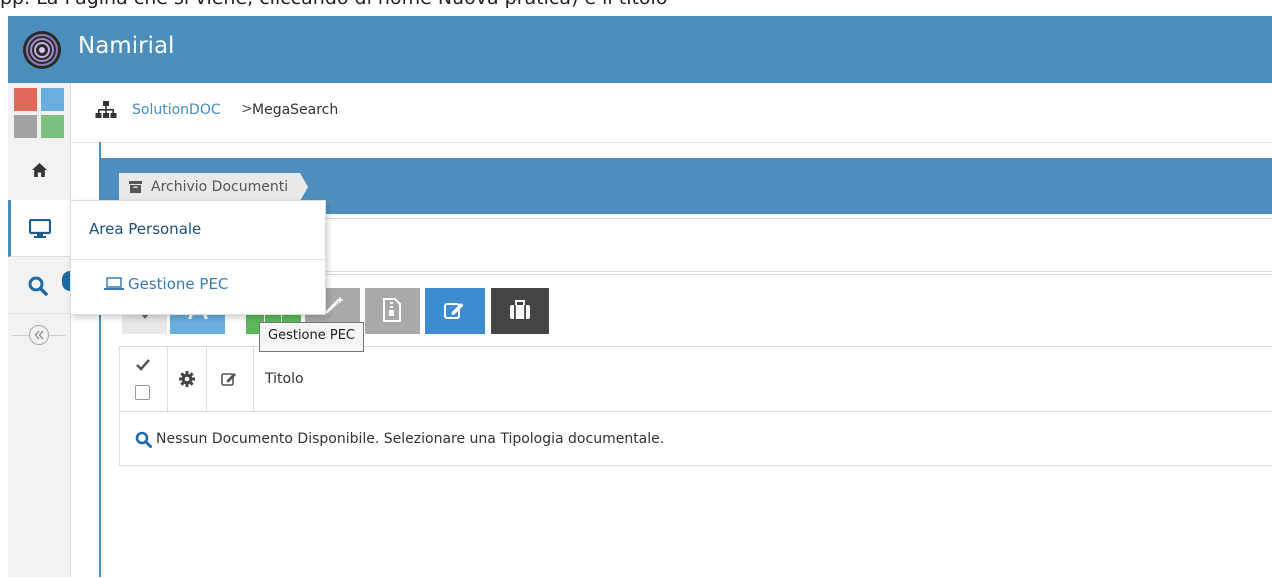 This screenshot has height=578, width=1272. I want to click on sidebar-item-home, so click(39, 172).